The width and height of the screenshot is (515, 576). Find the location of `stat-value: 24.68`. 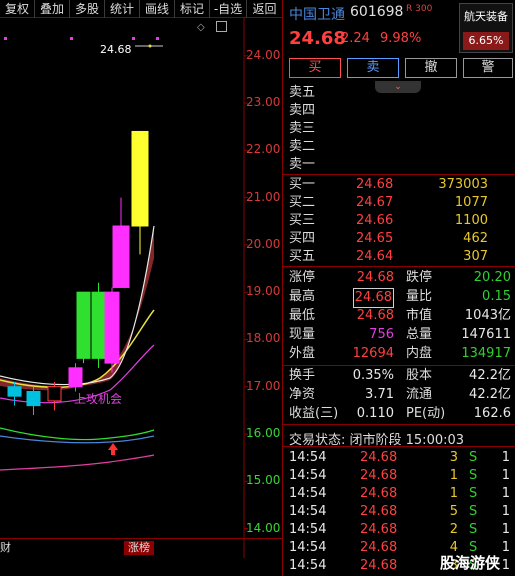

stat-value: 24.68 is located at coordinates (375, 277).